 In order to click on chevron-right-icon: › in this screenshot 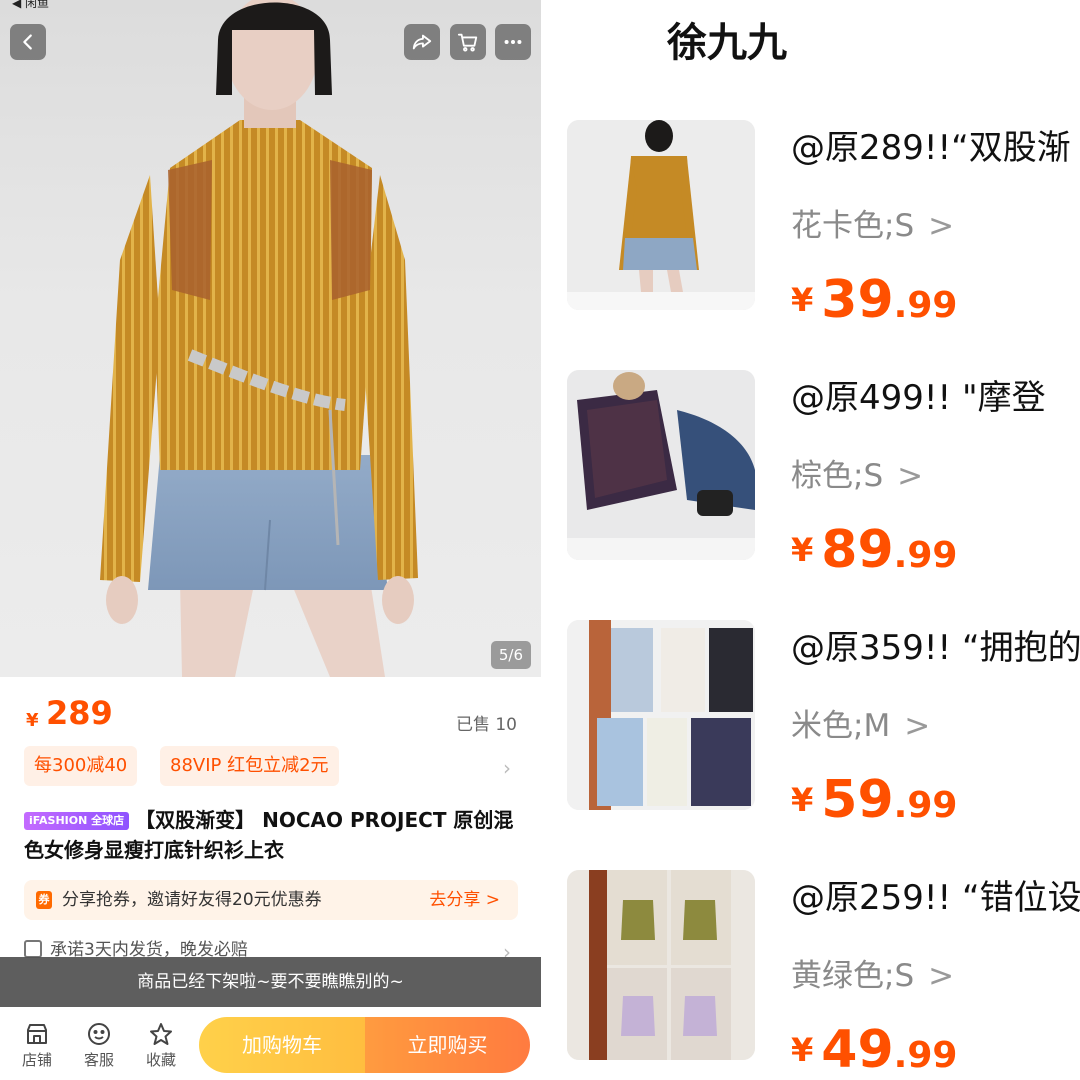, I will do `click(507, 768)`.